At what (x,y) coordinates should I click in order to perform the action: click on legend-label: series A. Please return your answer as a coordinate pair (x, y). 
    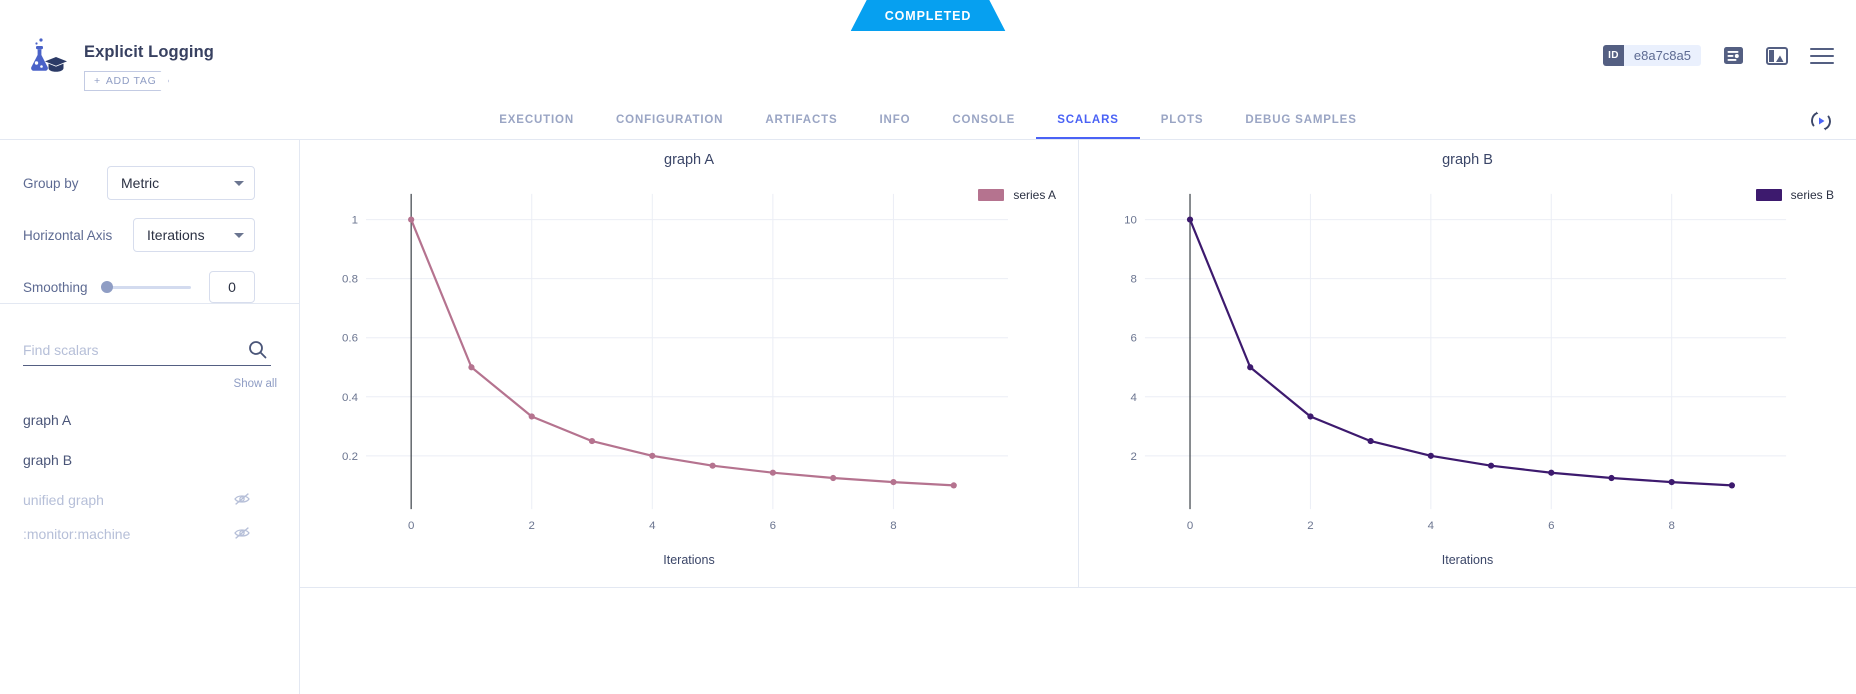
    Looking at the image, I should click on (1034, 195).